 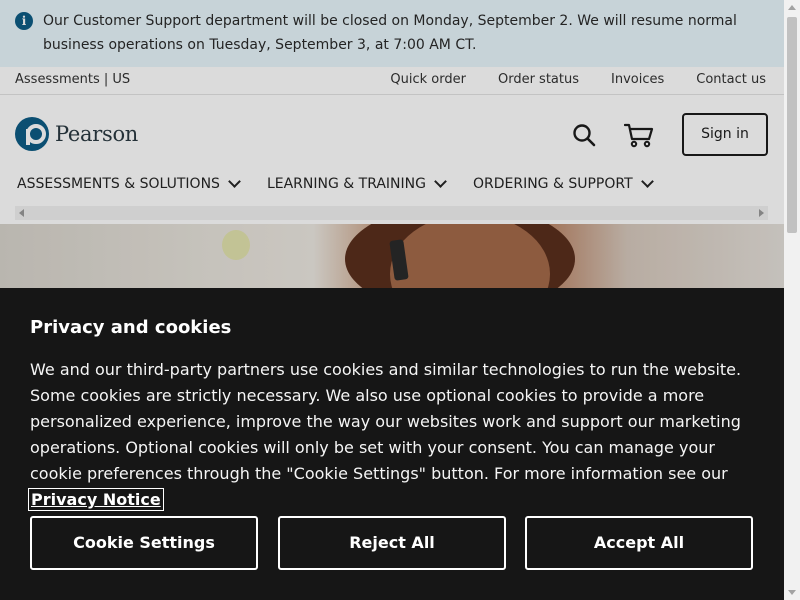 What do you see at coordinates (428, 79) in the screenshot?
I see `quick-order-link: Quick order` at bounding box center [428, 79].